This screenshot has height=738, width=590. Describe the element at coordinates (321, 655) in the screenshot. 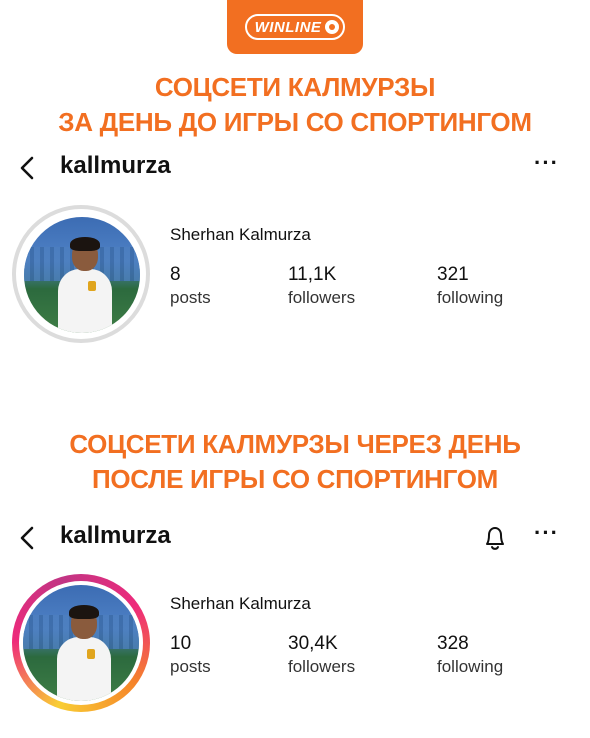

I see `stat-followers: 30,4K followers` at that location.